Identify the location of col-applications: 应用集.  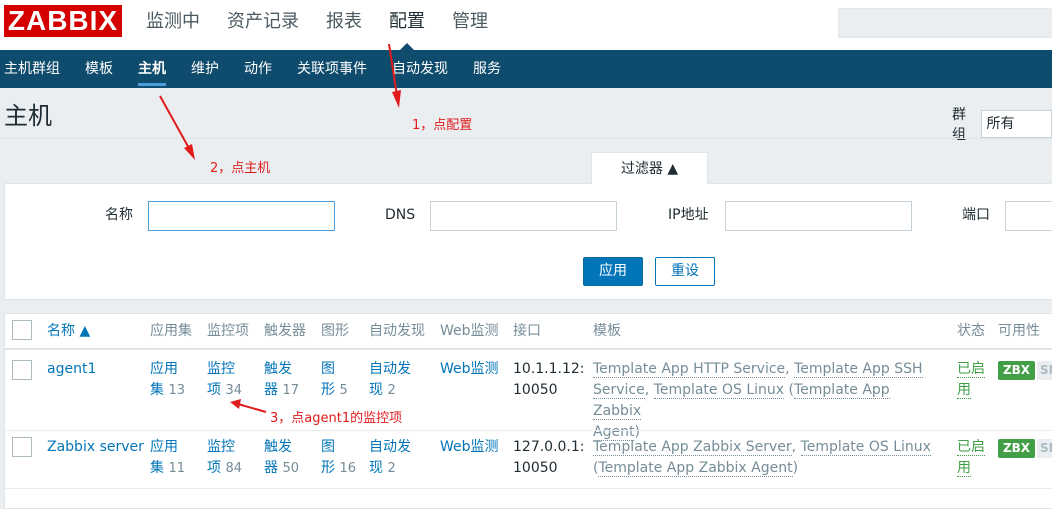
(171, 331).